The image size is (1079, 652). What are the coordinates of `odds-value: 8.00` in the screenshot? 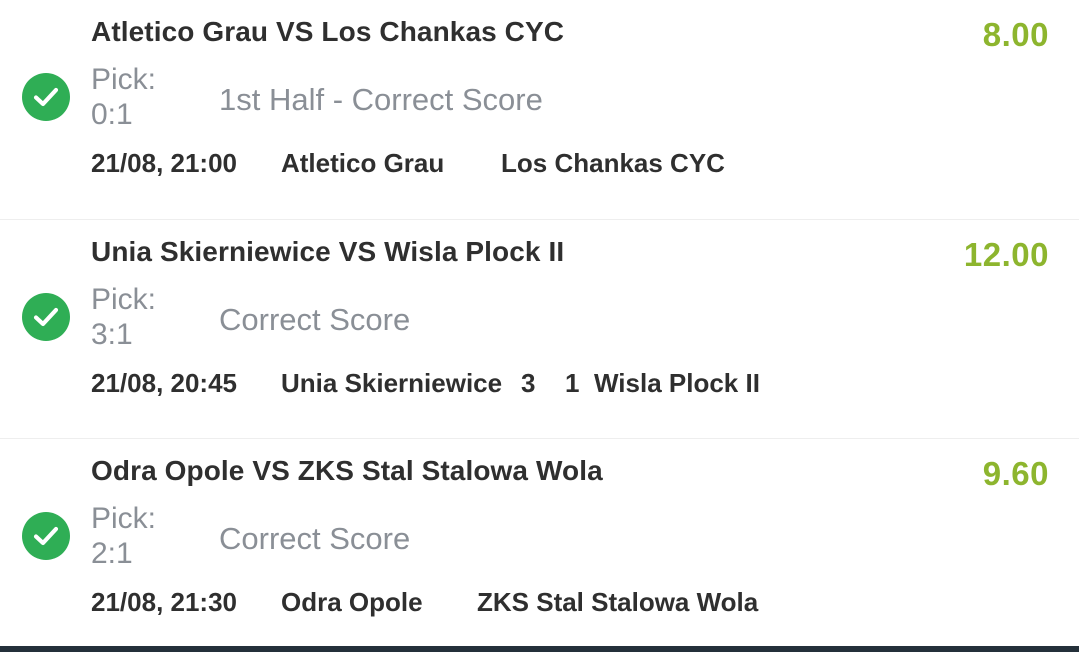 It's located at (1015, 34).